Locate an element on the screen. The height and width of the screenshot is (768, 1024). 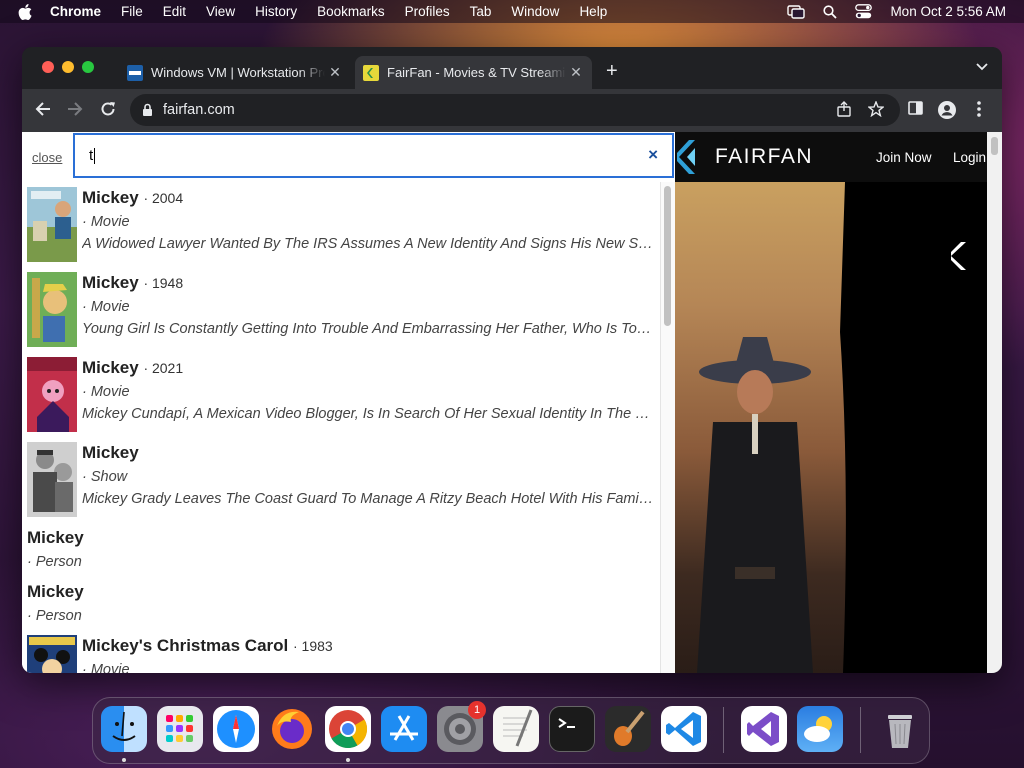
bookmark-star-icon is located at coordinates (876, 109).